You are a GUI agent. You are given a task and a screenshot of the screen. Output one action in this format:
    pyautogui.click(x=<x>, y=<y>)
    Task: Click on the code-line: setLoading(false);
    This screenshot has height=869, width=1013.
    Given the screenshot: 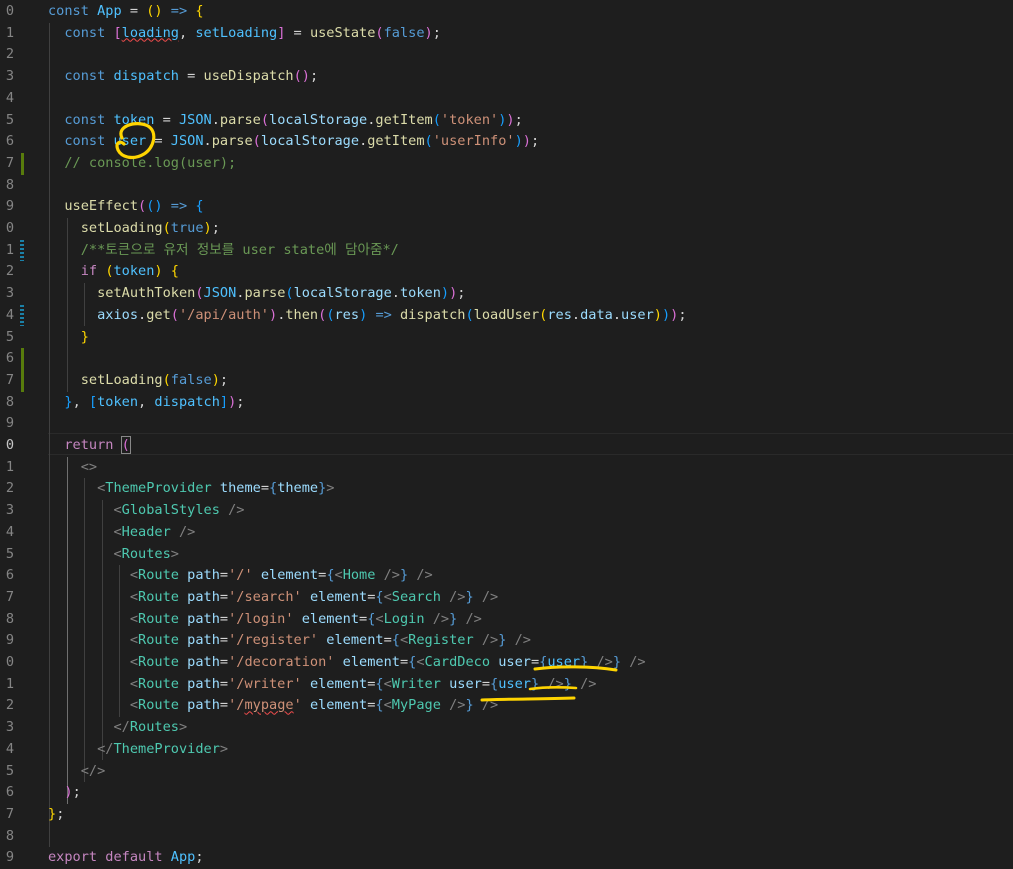 What is the action you would take?
    pyautogui.click(x=138, y=381)
    